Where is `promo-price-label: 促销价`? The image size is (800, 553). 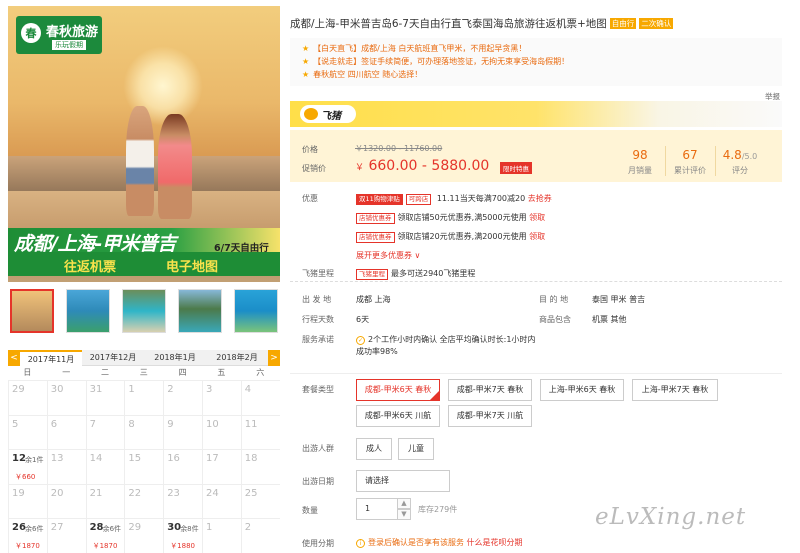 promo-price-label: 促销价 is located at coordinates (314, 168).